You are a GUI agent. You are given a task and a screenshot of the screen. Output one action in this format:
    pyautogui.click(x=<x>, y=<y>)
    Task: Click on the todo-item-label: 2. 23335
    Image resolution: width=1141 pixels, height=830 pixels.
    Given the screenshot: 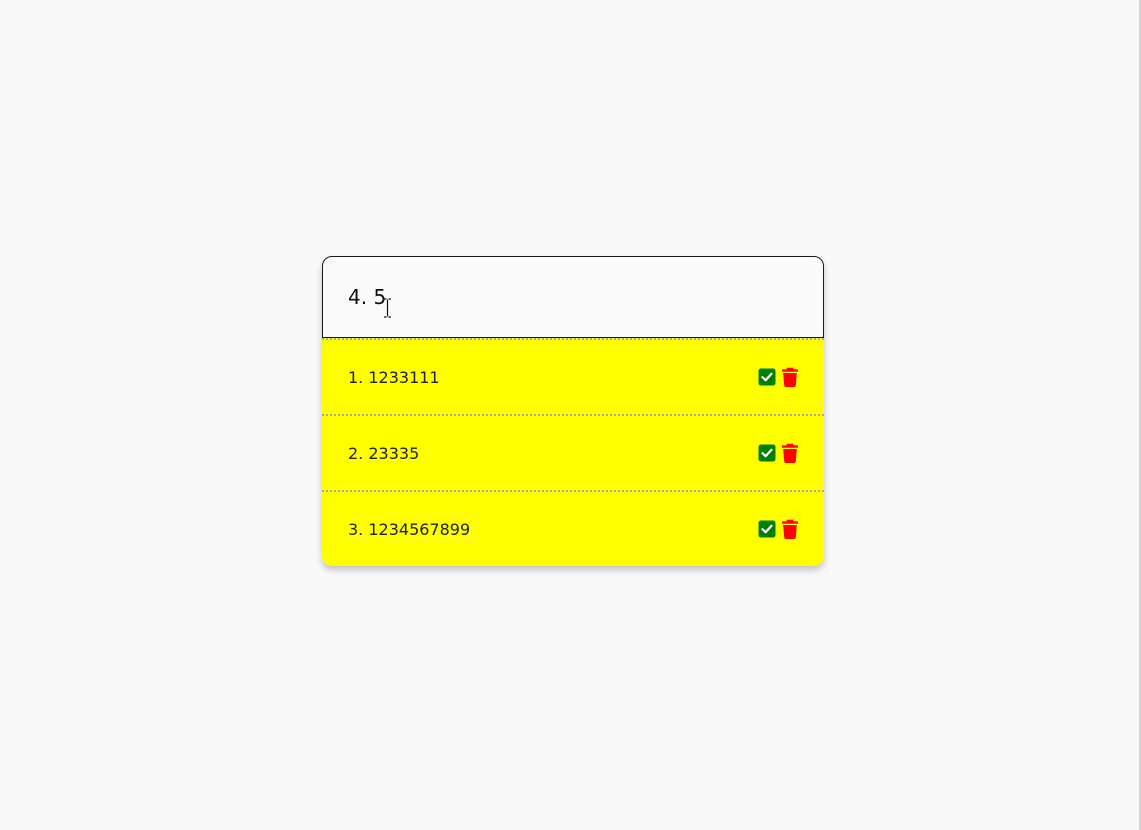 What is the action you would take?
    pyautogui.click(x=384, y=453)
    